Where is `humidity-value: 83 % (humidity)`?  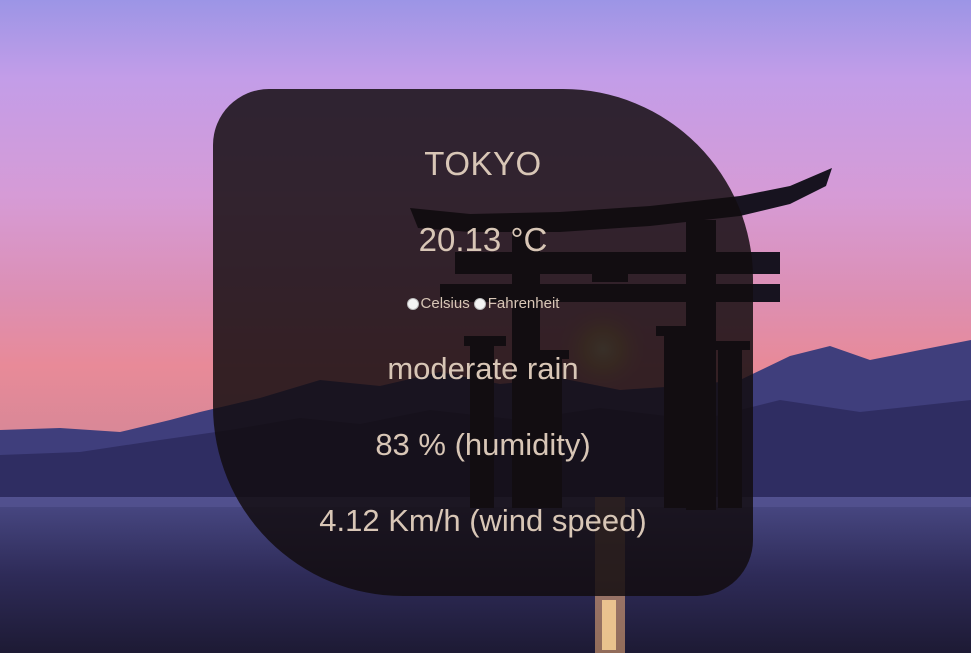 humidity-value: 83 % (humidity) is located at coordinates (483, 444).